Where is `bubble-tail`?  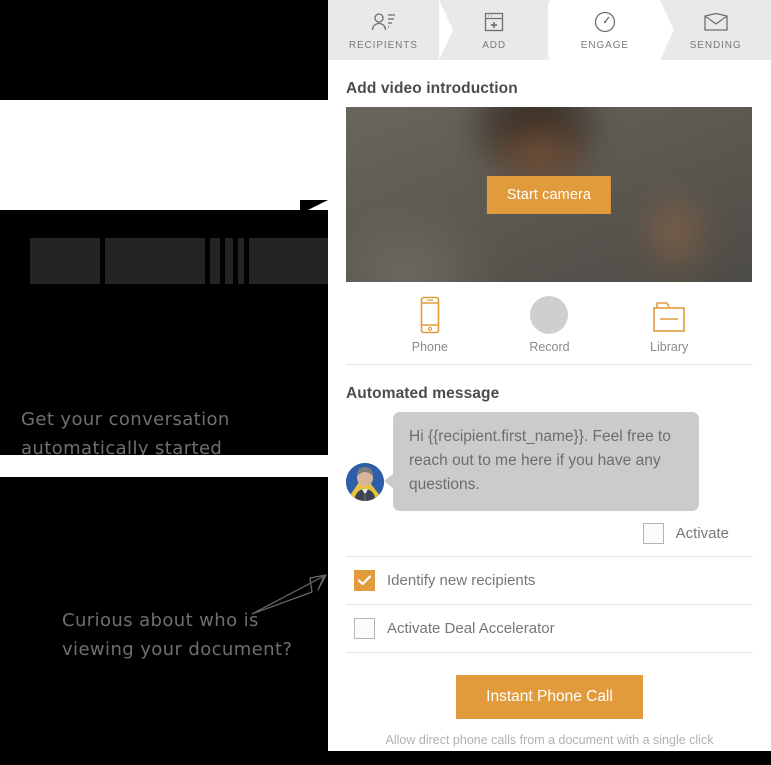
bubble-tail is located at coordinates (389, 481).